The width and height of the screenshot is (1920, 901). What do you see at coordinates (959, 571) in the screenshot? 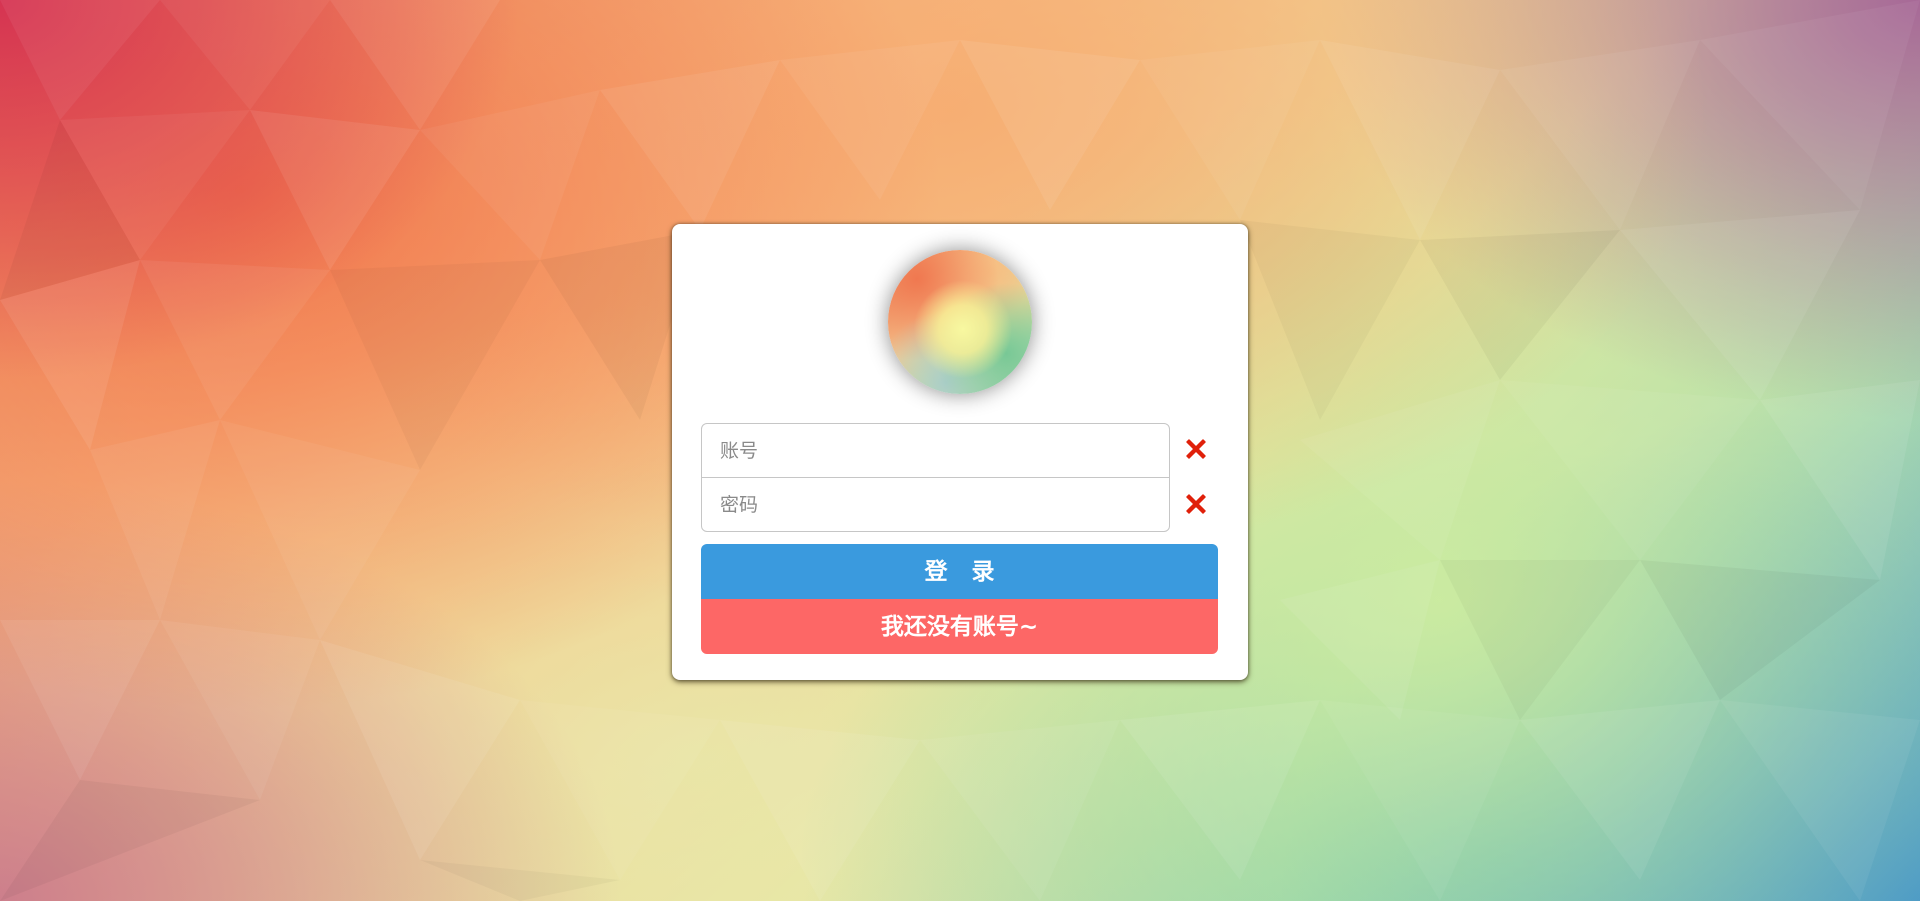
I see `login-button: 登 录` at bounding box center [959, 571].